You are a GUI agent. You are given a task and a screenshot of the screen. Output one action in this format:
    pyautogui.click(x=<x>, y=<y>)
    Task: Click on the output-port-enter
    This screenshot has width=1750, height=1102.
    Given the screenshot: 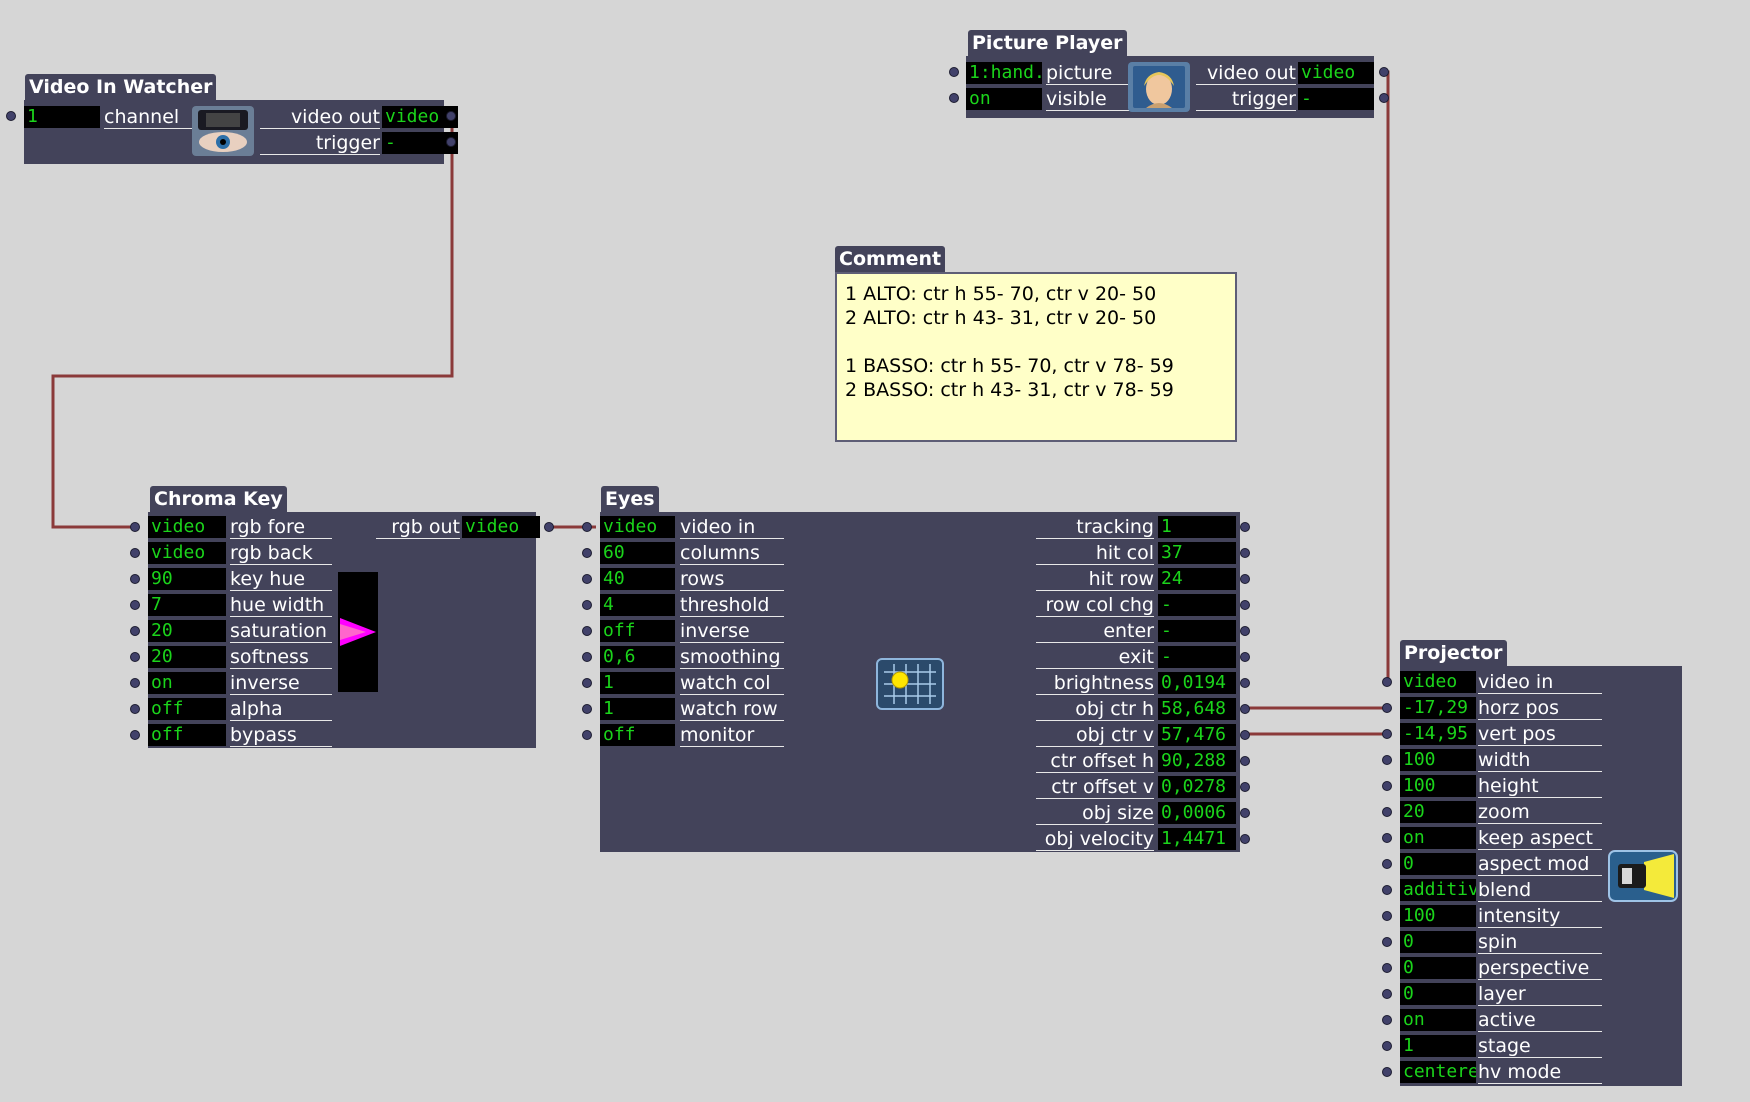 What is the action you would take?
    pyautogui.click(x=1245, y=631)
    